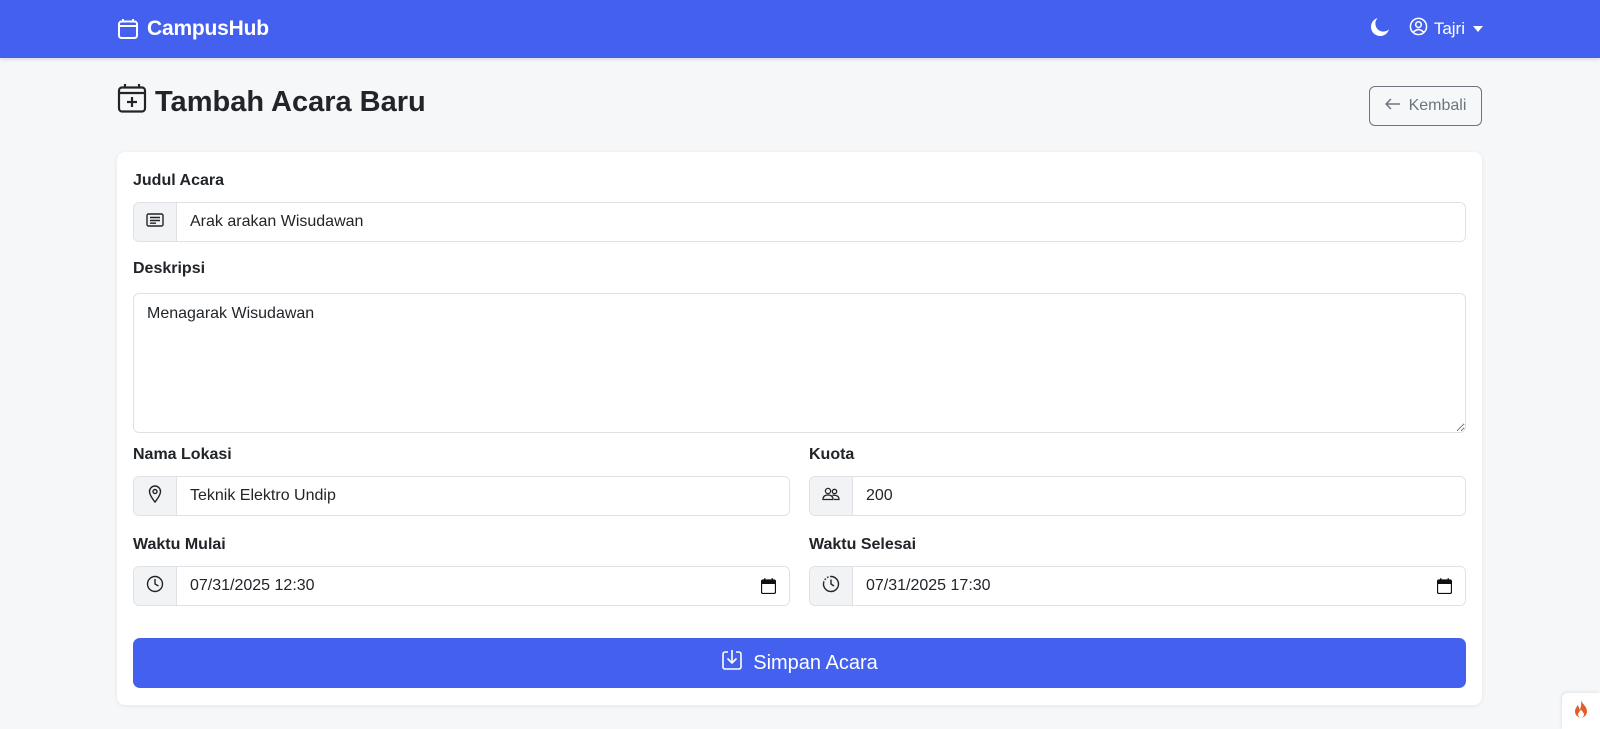  Describe the element at coordinates (1478, 29) in the screenshot. I see `chevron-down-icon` at that location.